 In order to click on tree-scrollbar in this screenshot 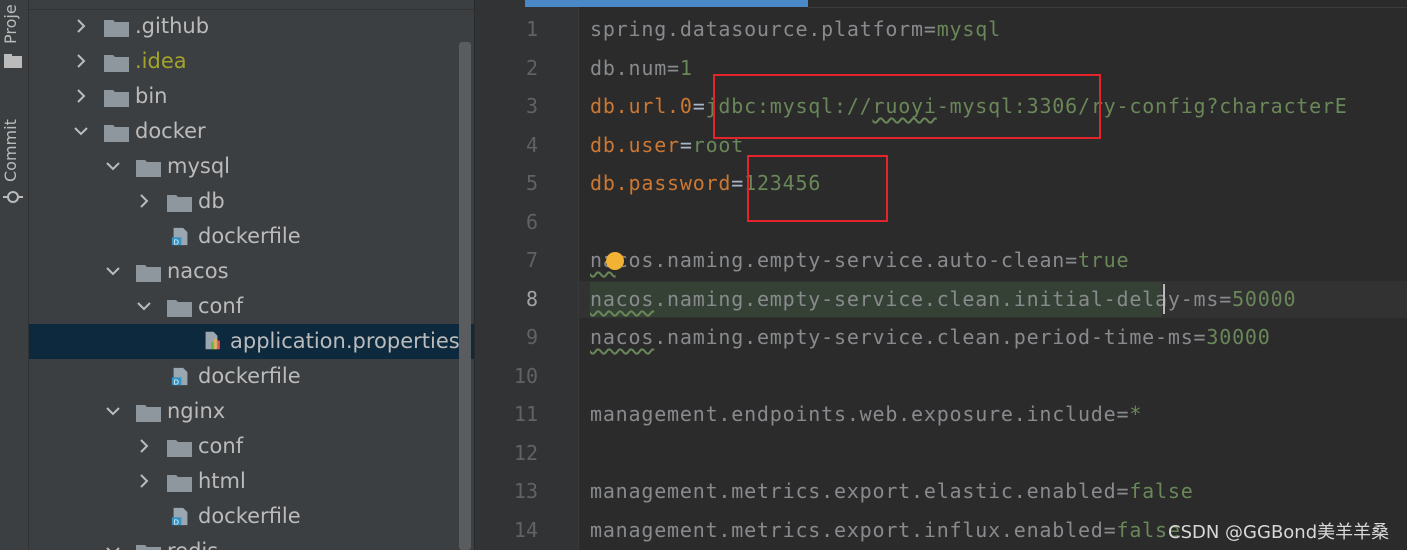, I will do `click(465, 296)`.